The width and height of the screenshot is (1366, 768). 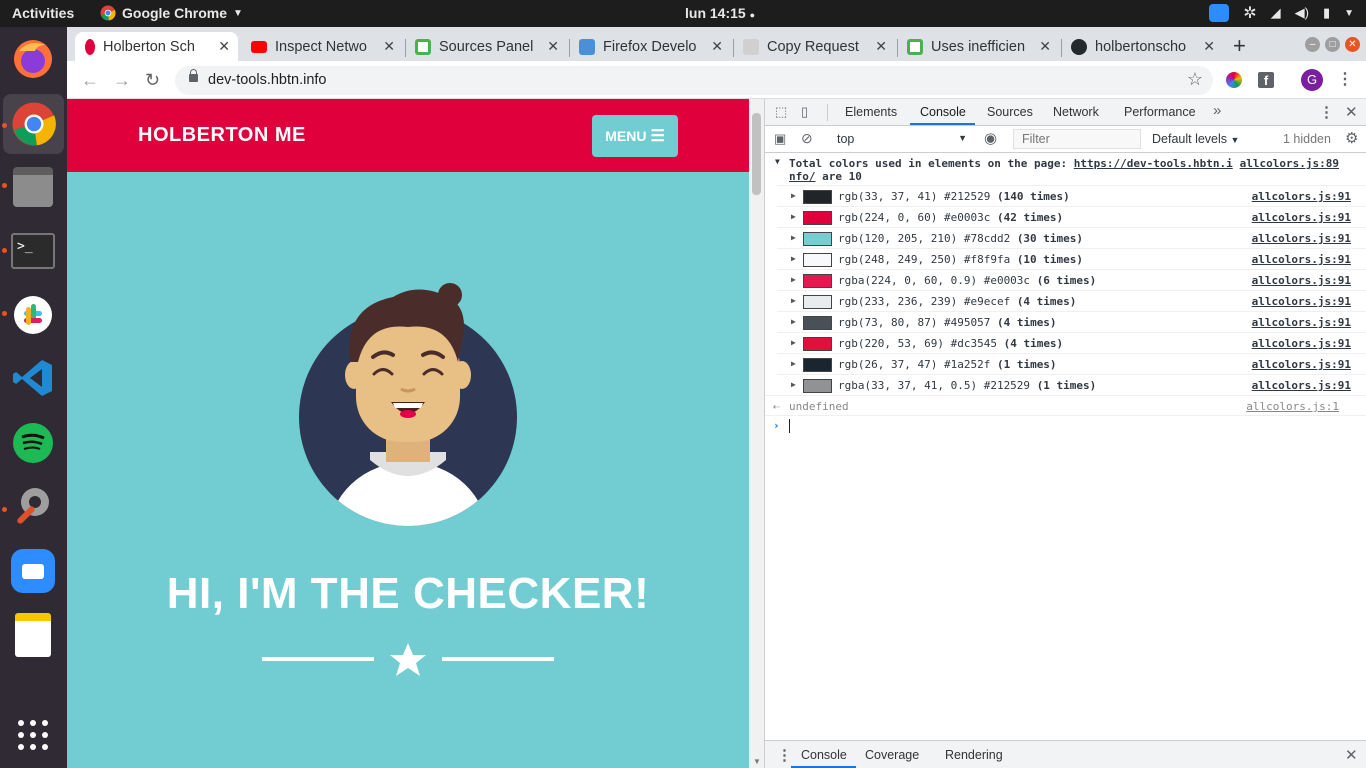 I want to click on tab-network: Network, so click(x=1076, y=112).